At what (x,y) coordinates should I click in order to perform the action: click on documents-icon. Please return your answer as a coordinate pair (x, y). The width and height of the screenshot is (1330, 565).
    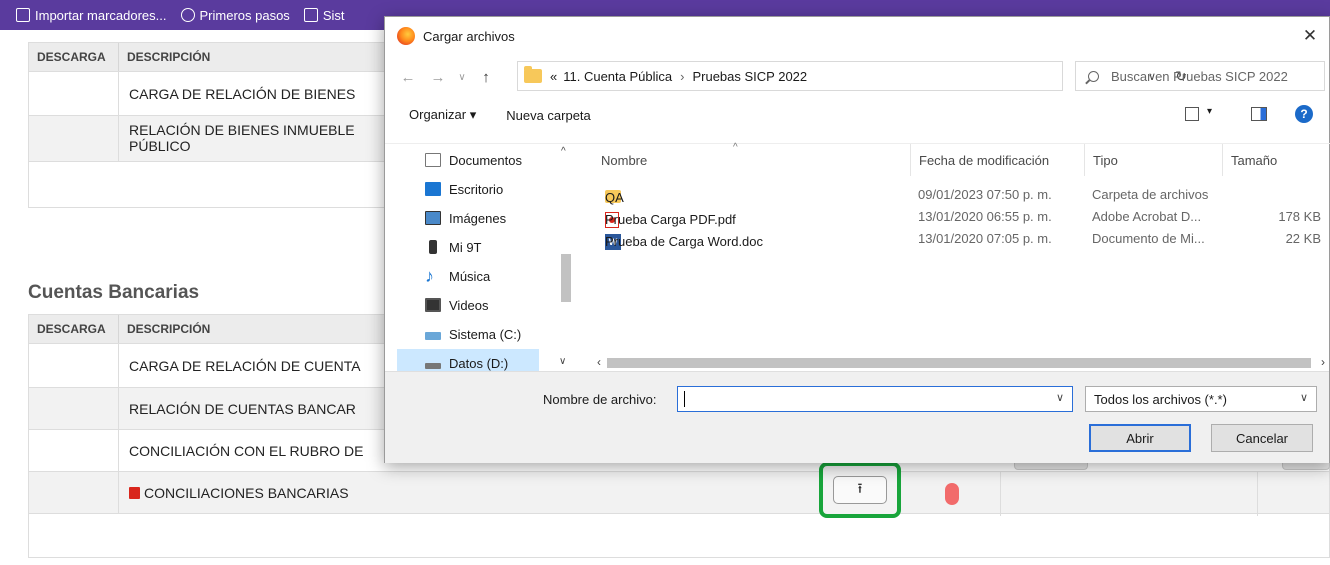
    Looking at the image, I should click on (433, 160).